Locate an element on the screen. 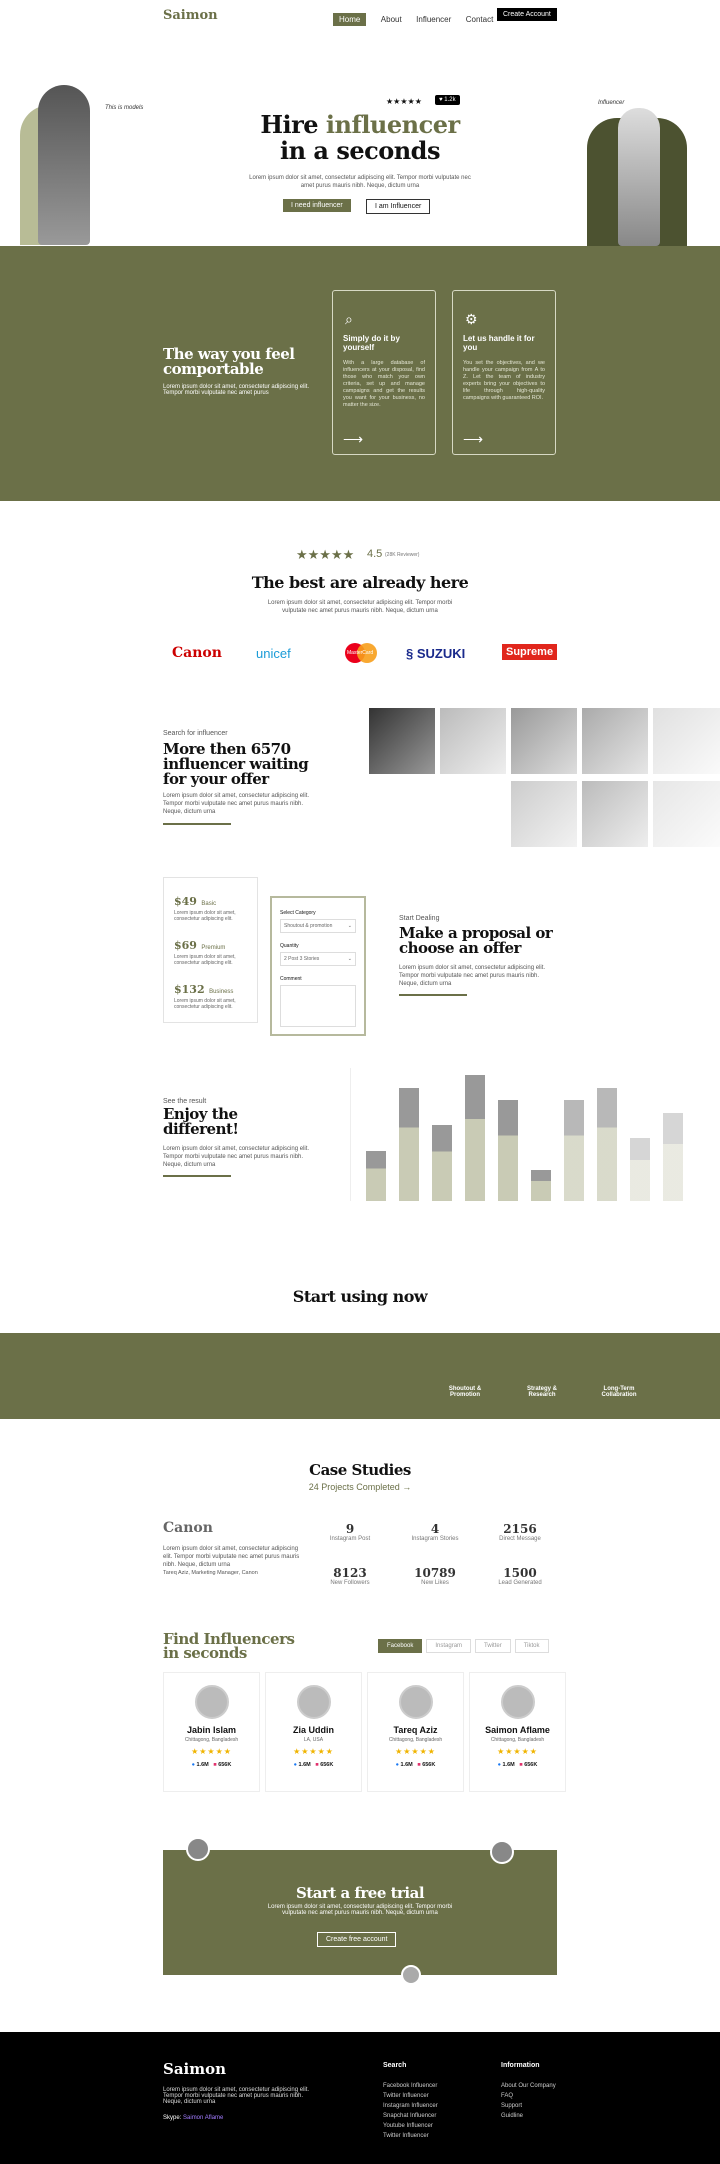 Image resolution: width=720 pixels, height=2164 pixels. category-select: Shoutout & promotion ⌄ is located at coordinates (318, 926).